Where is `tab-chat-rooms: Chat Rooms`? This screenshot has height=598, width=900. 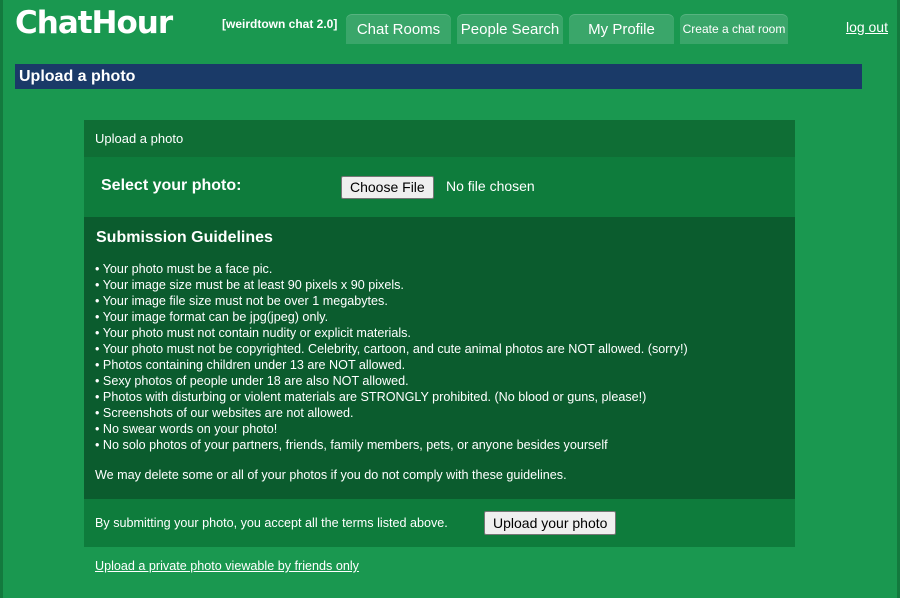 tab-chat-rooms: Chat Rooms is located at coordinates (398, 29).